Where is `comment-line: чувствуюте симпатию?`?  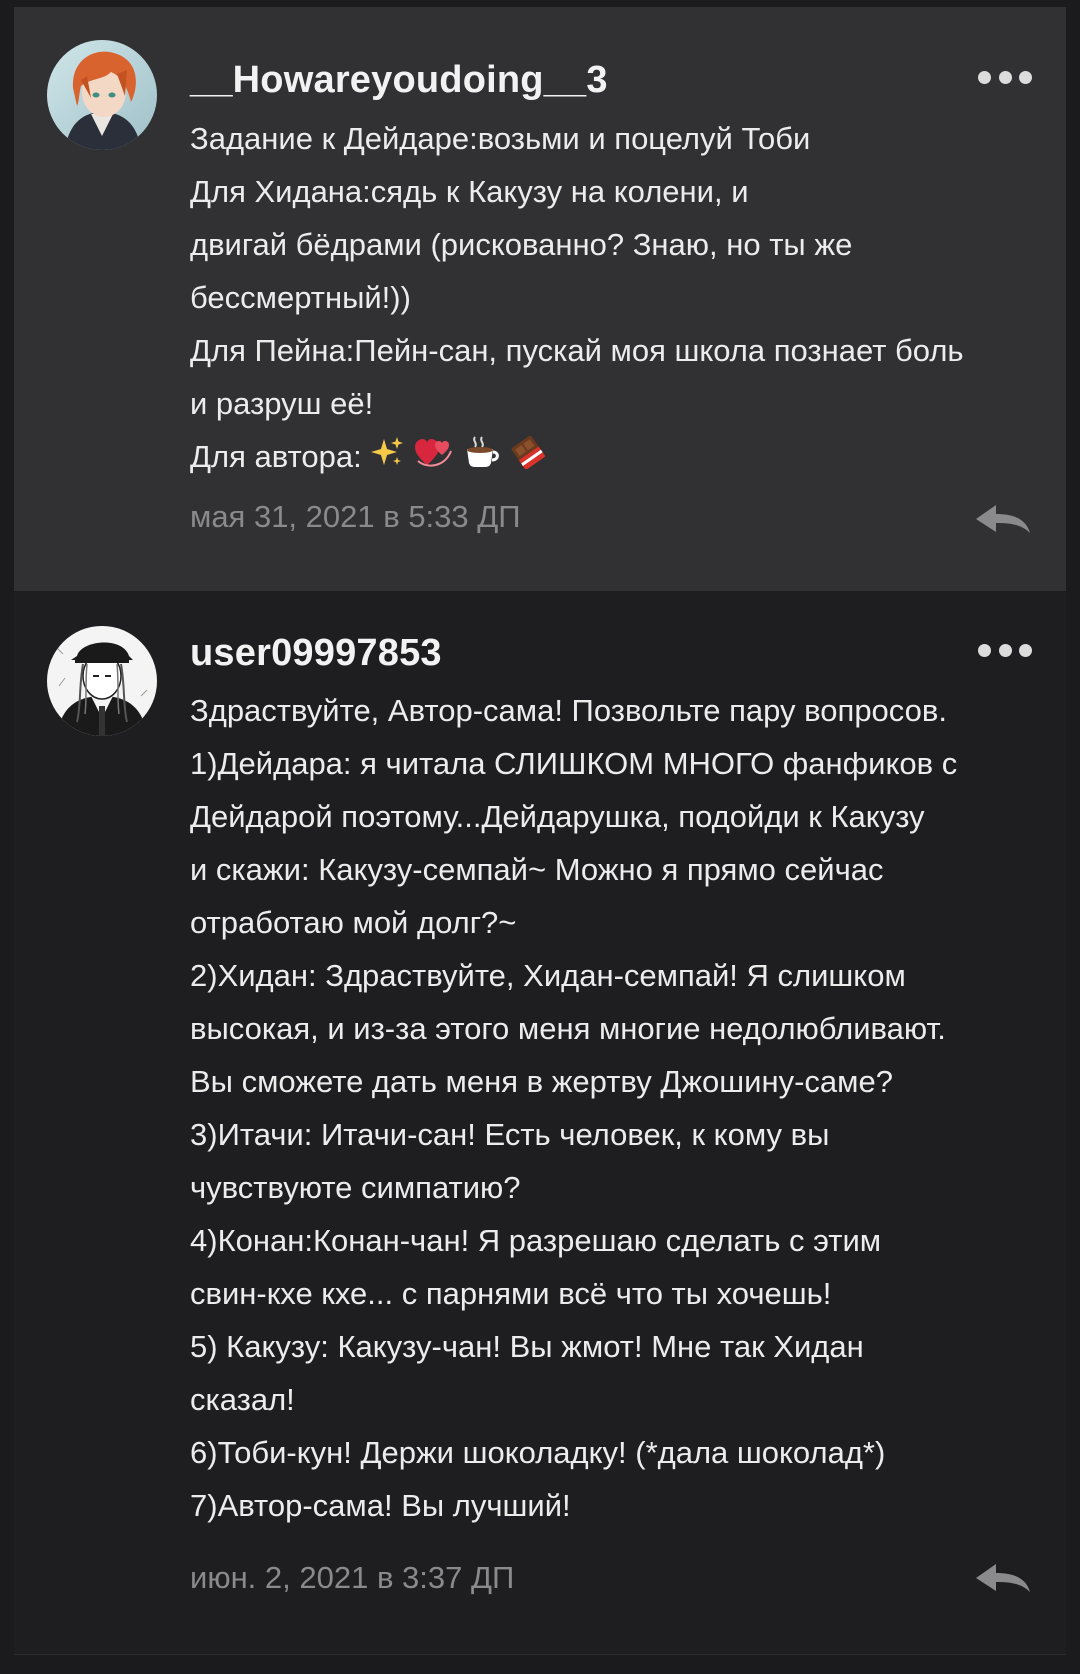 comment-line: чувствуюте симпатию? is located at coordinates (355, 1187).